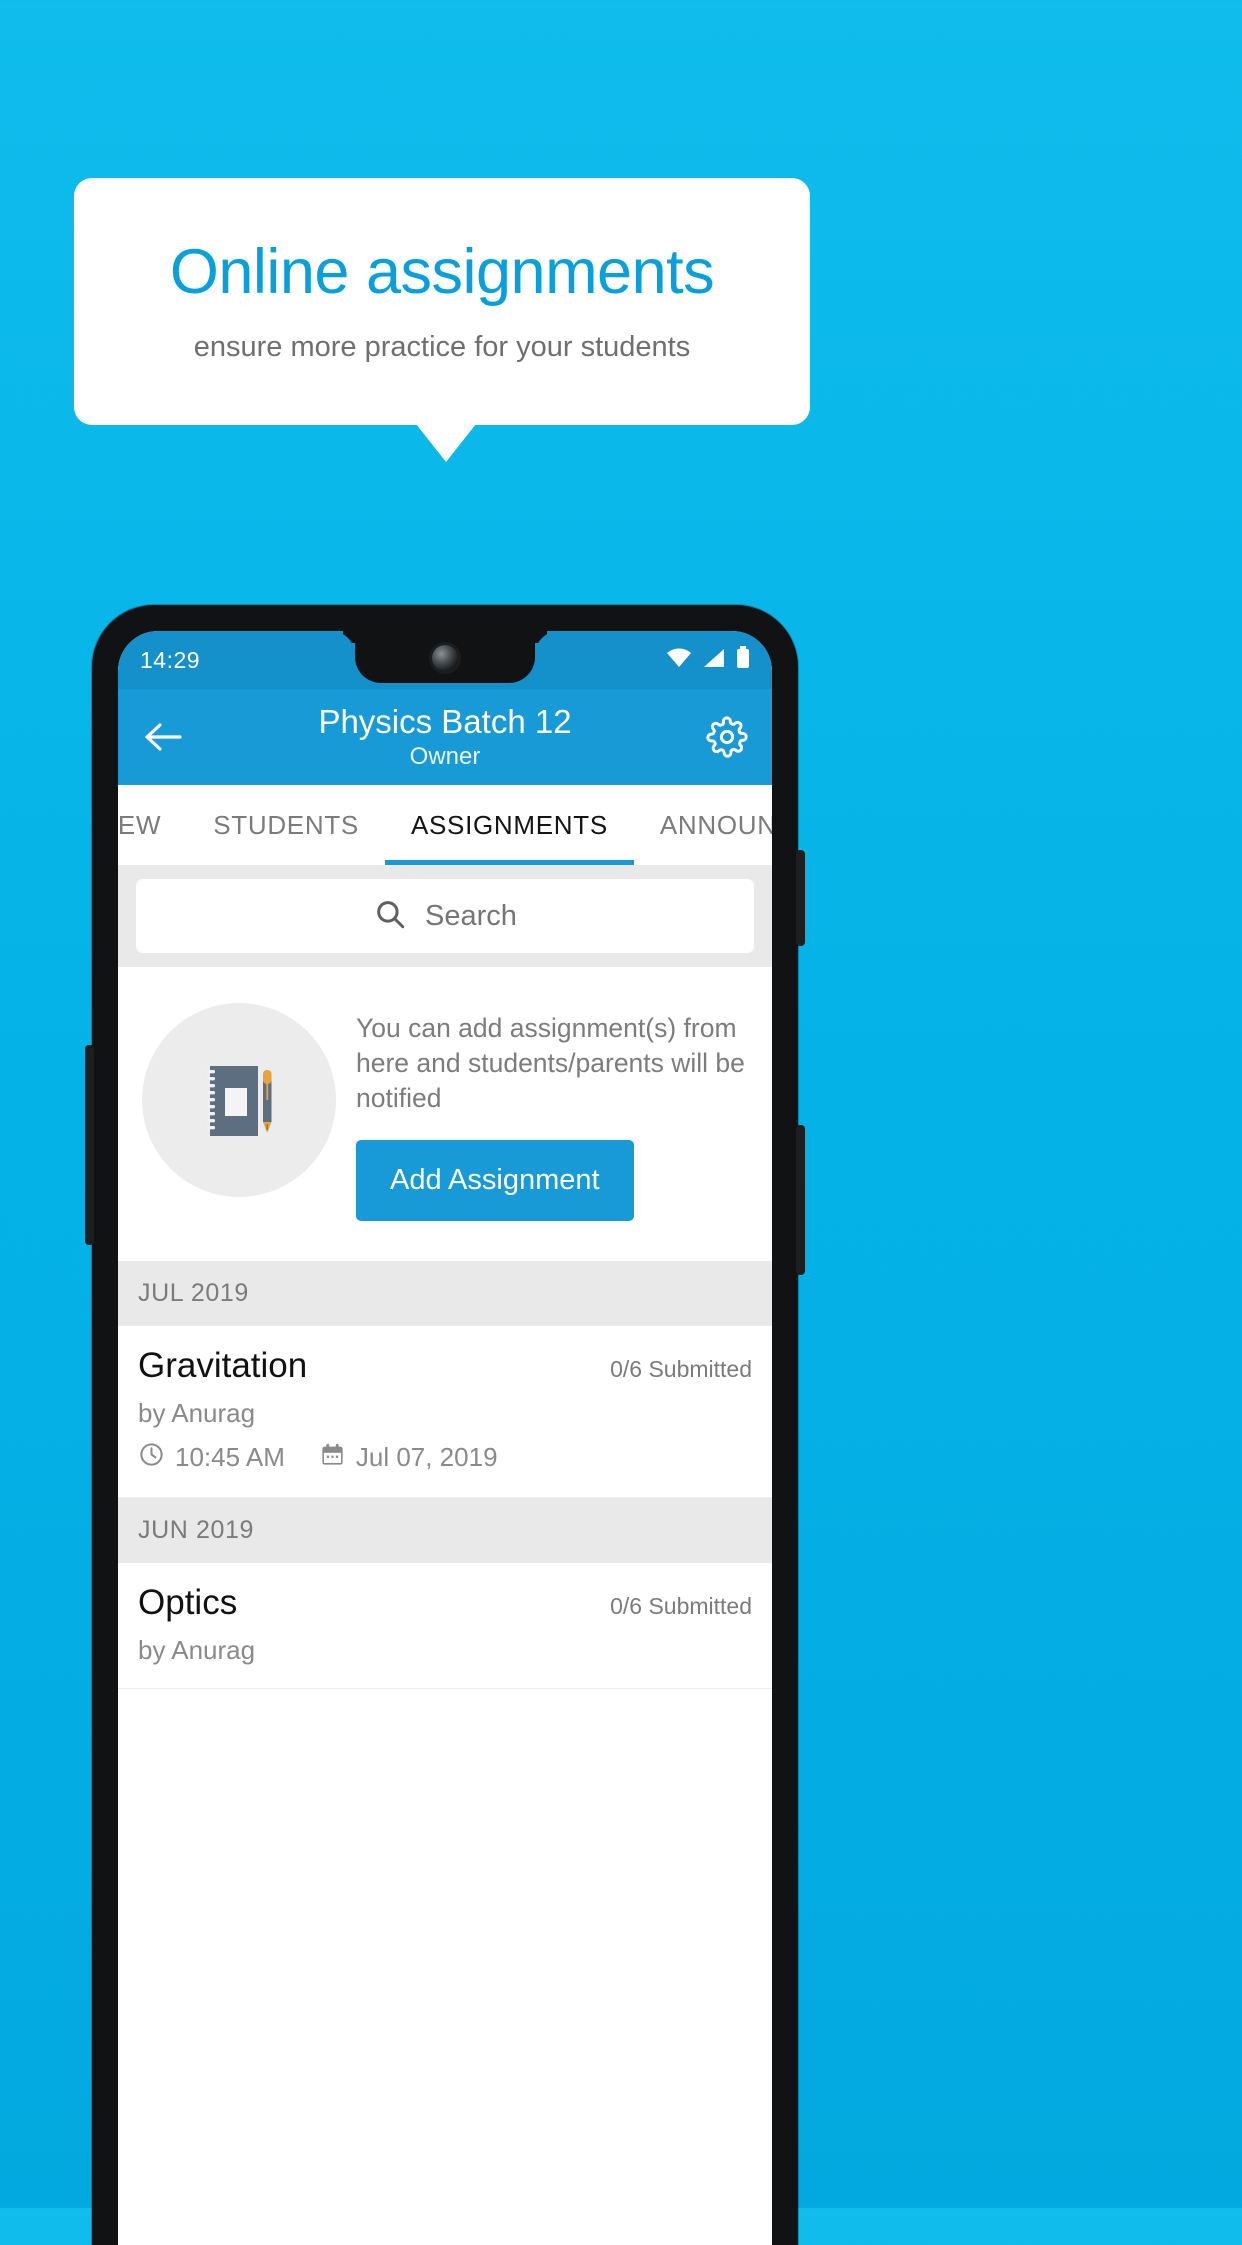  Describe the element at coordinates (286, 825) in the screenshot. I see `tab-students: STUDENTS` at that location.